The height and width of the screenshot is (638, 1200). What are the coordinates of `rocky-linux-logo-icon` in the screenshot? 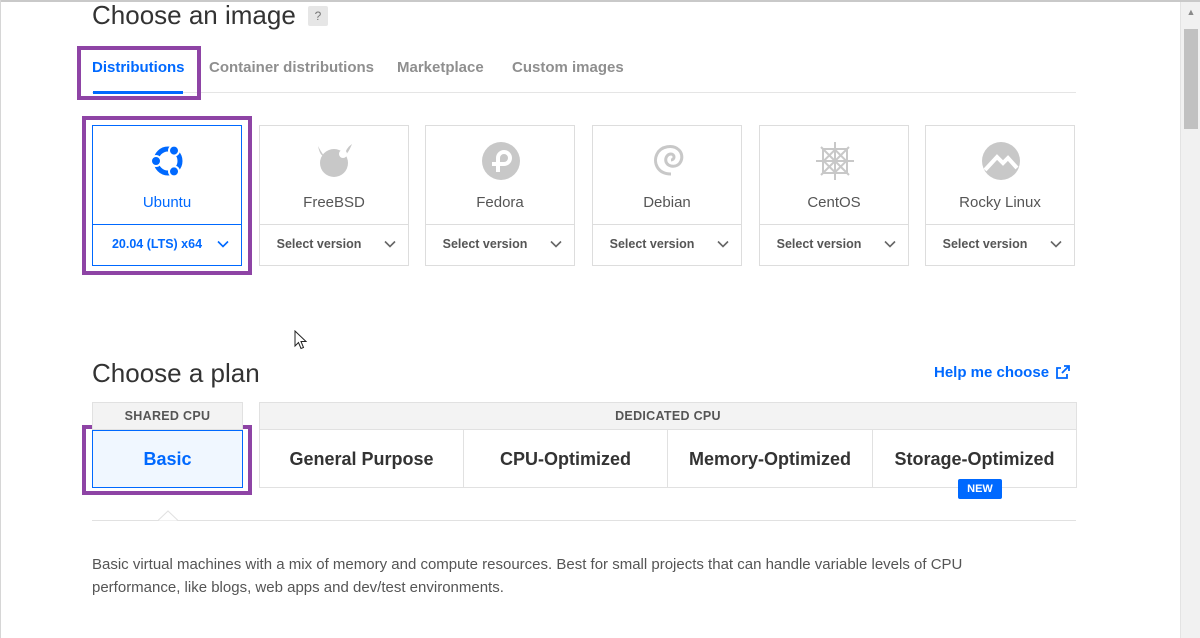 It's located at (1001, 161).